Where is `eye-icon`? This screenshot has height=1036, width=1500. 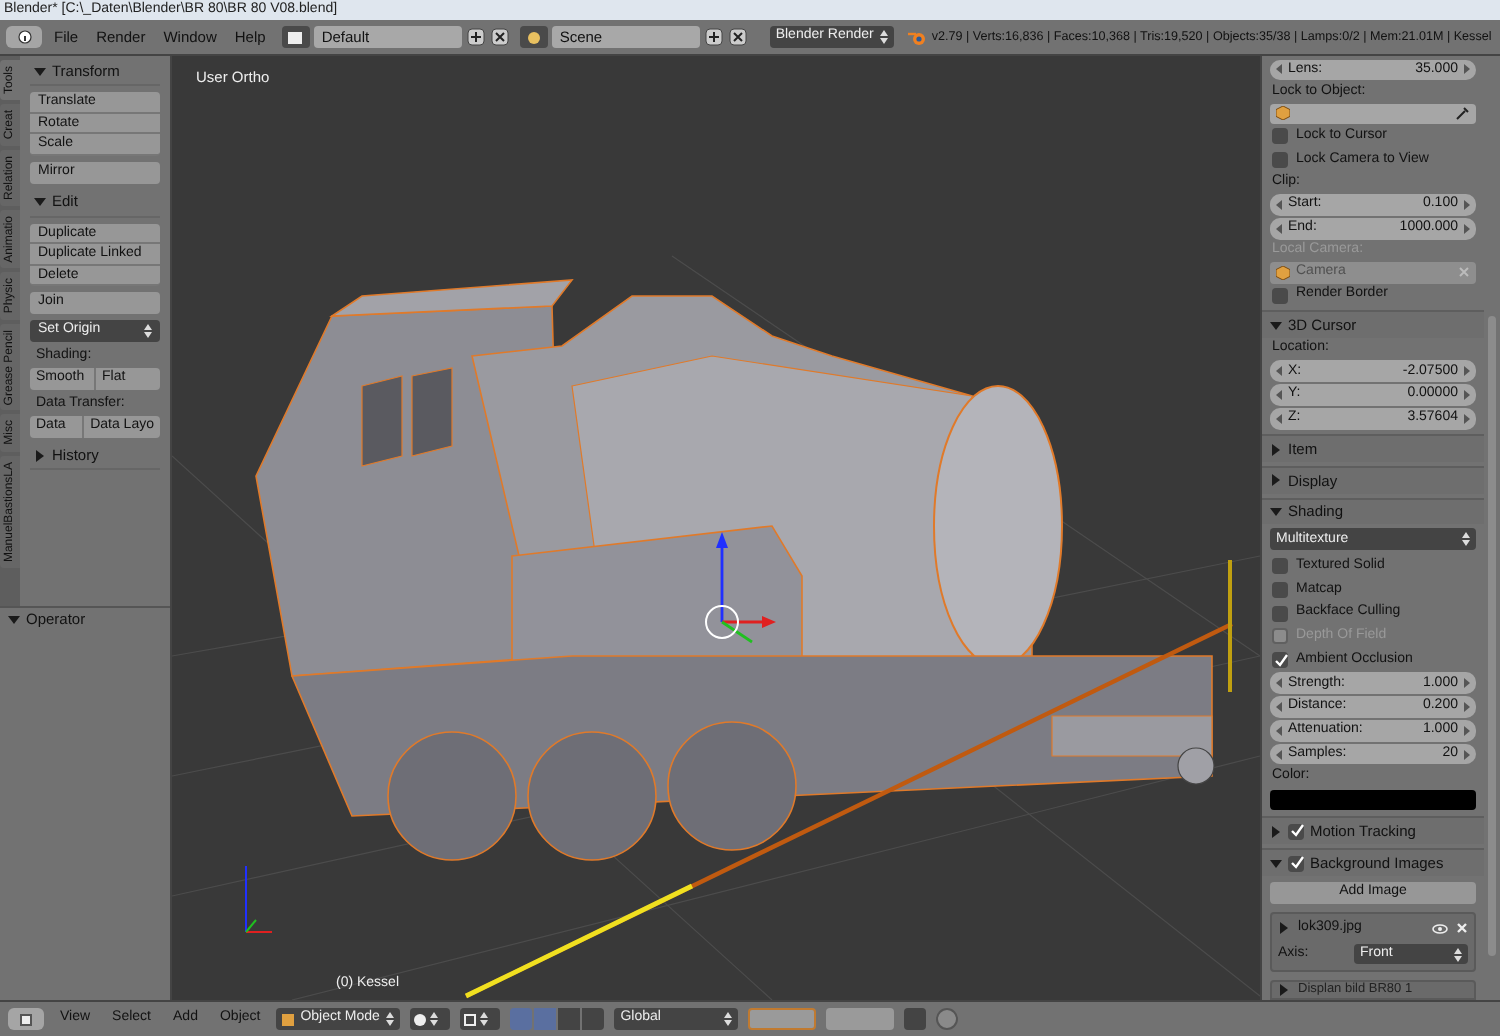 eye-icon is located at coordinates (1440, 928).